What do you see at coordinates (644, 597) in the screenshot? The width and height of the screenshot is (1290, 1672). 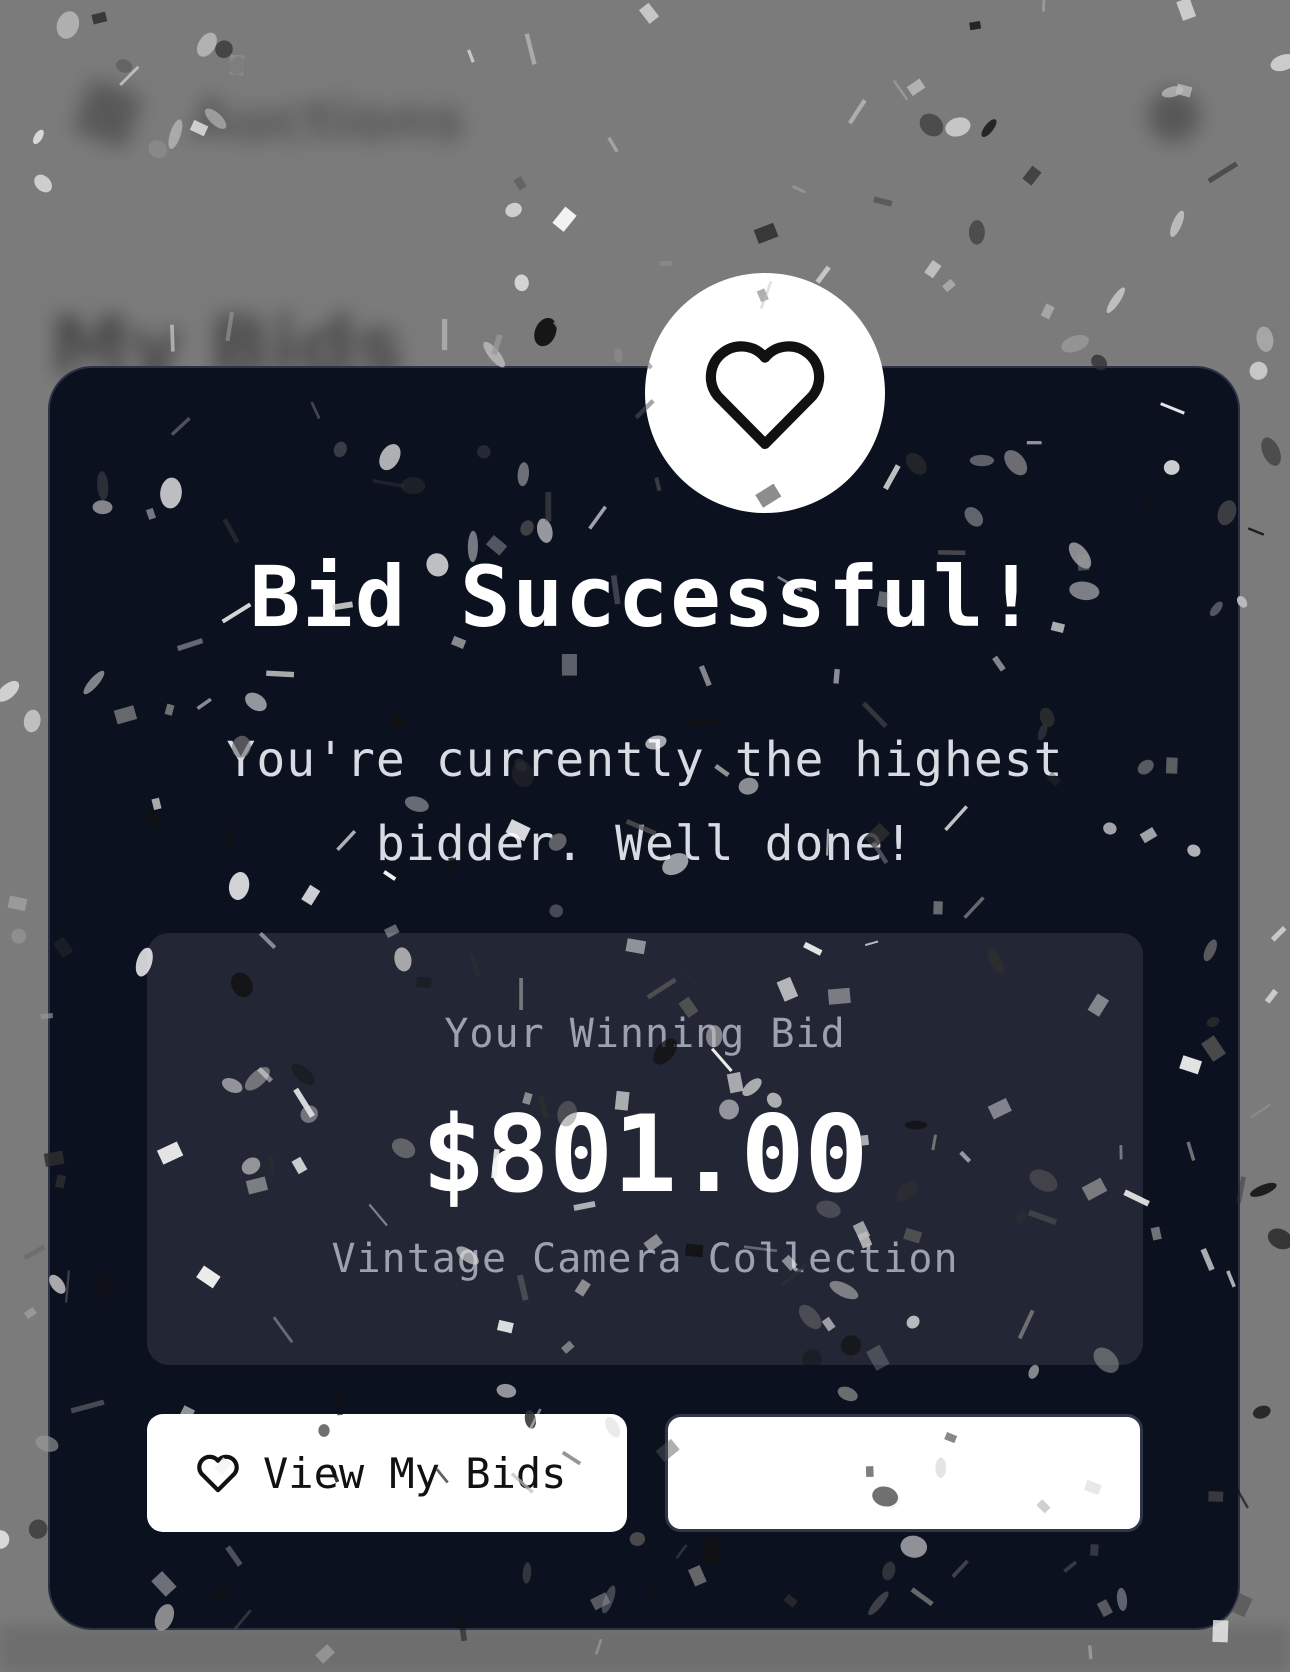 I see `modal-title: Bid Successful!` at bounding box center [644, 597].